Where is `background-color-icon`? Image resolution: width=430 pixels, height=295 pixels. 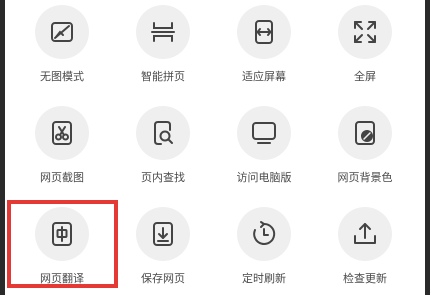 background-color-icon is located at coordinates (365, 133).